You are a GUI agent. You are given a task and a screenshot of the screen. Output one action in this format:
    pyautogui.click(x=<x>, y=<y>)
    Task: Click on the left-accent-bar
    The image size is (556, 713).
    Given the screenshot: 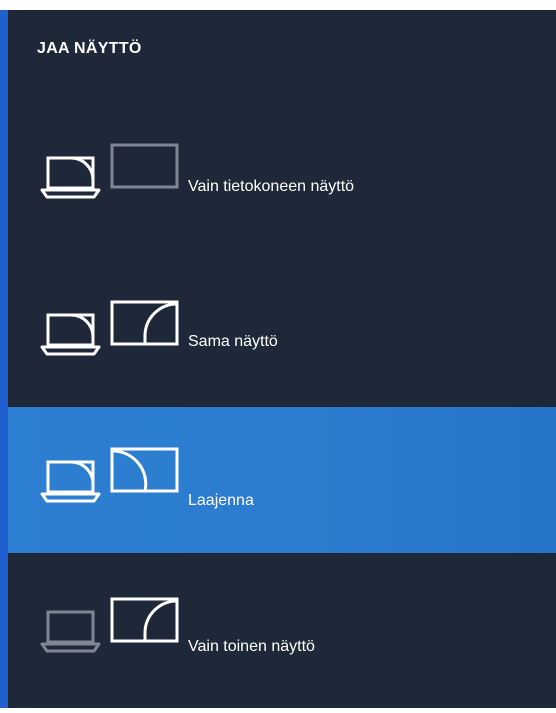 What is the action you would take?
    pyautogui.click(x=4, y=359)
    